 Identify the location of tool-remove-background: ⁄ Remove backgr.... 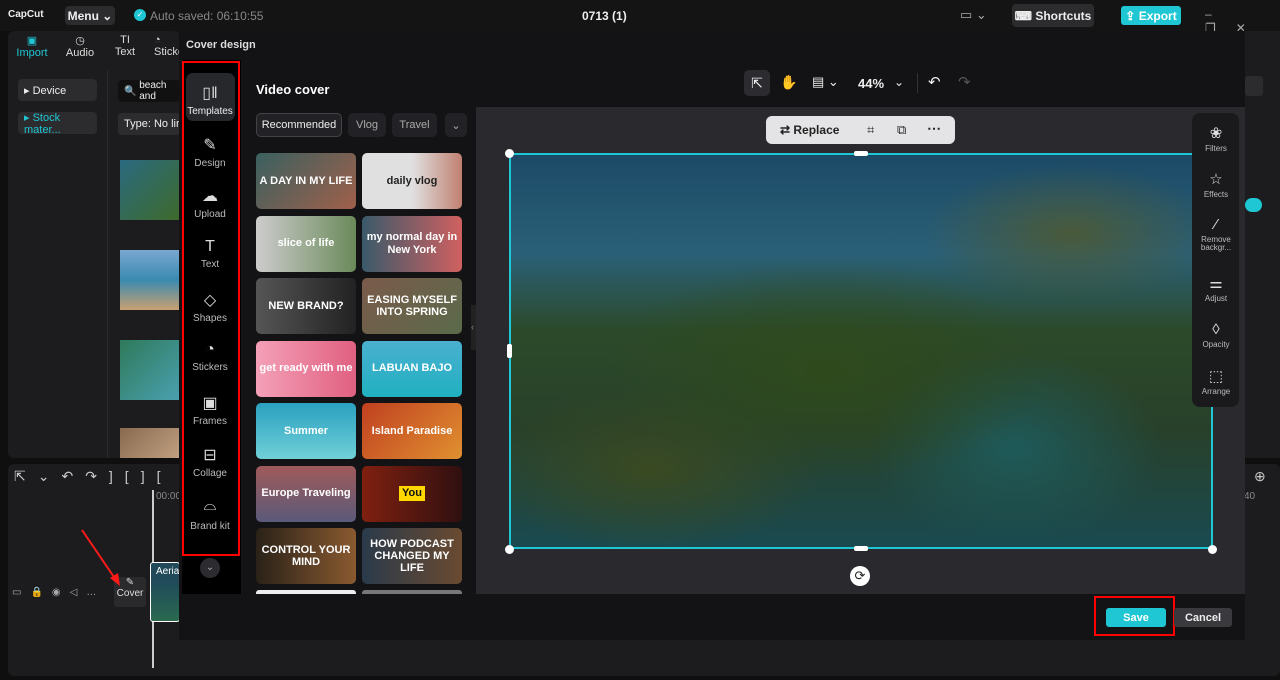
(1216, 234).